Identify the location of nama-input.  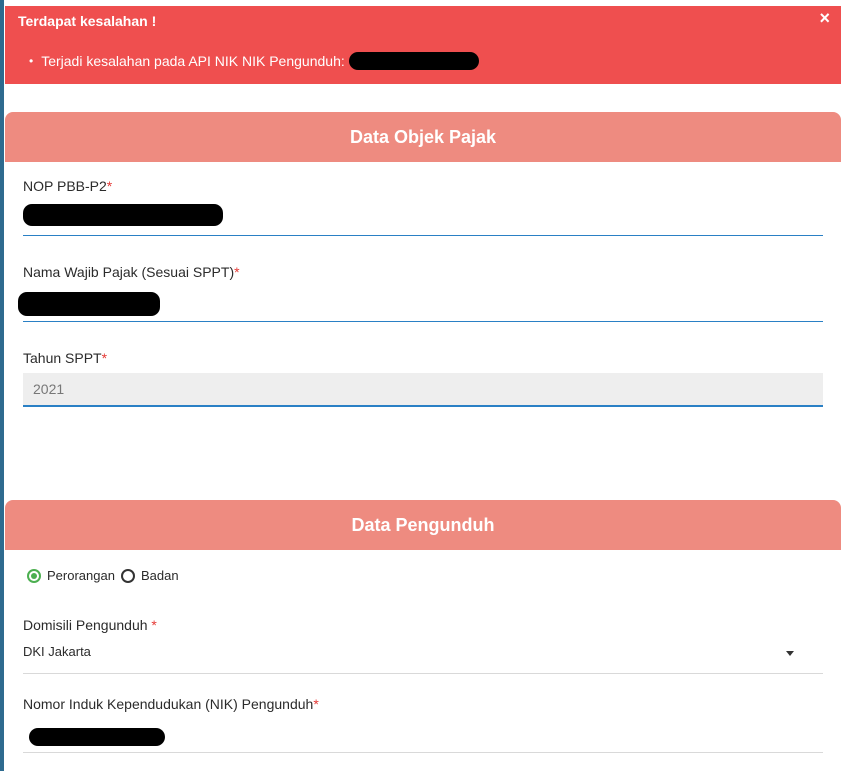
(420, 303).